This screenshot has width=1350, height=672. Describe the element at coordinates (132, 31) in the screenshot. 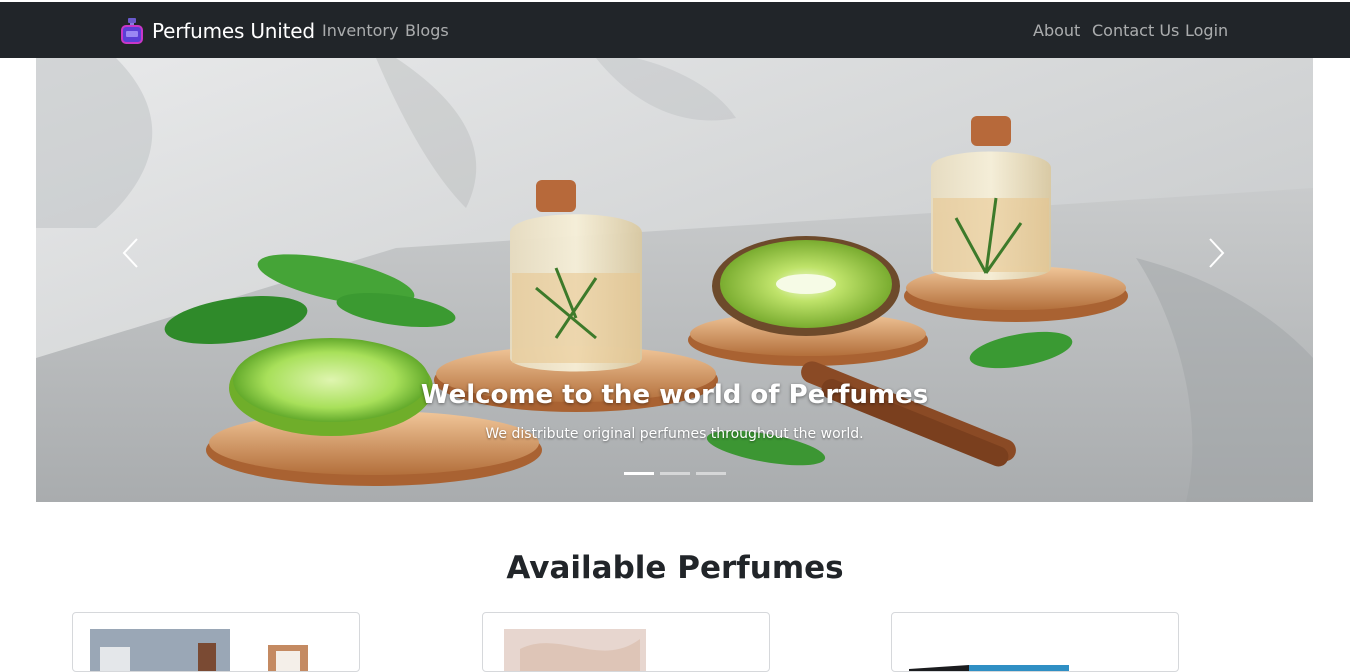

I see `perfume-bottle-icon` at that location.